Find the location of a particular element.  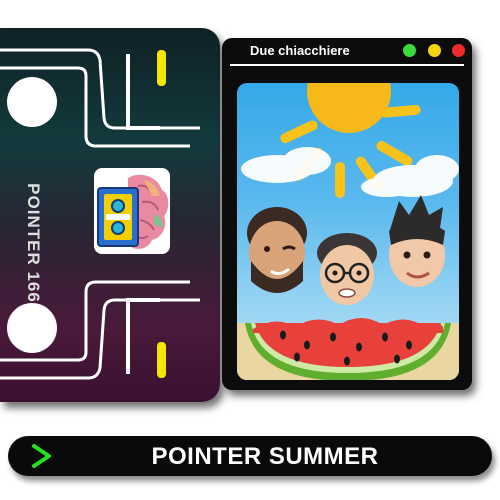

indicator-top is located at coordinates (161, 68).